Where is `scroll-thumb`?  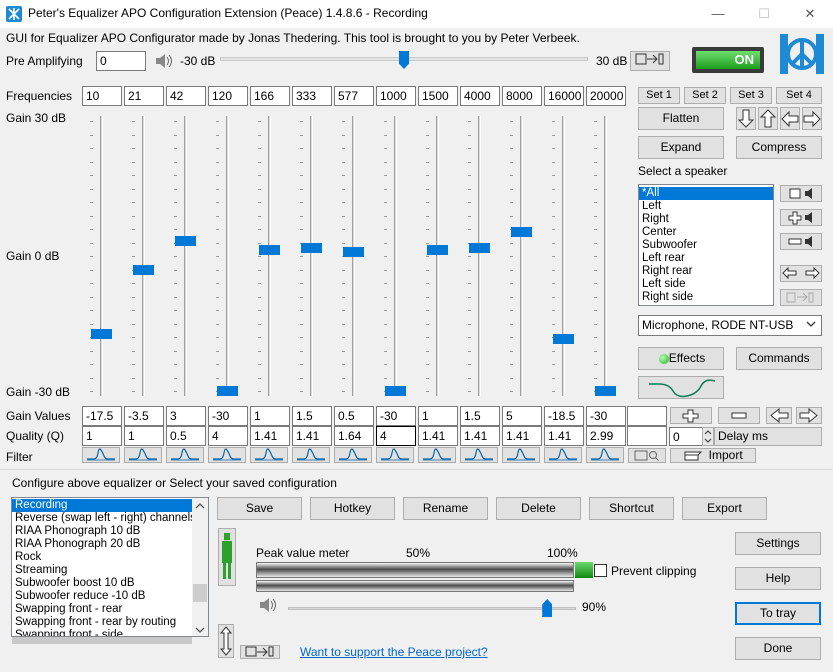
scroll-thumb is located at coordinates (200, 593).